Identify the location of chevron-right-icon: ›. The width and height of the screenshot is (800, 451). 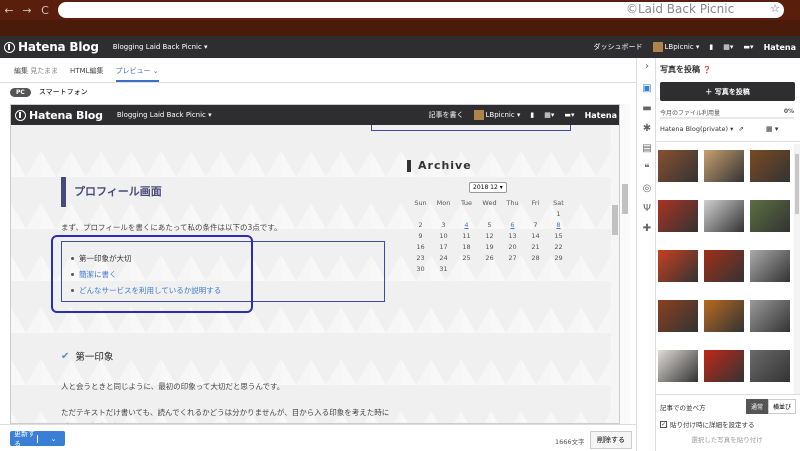
(647, 67).